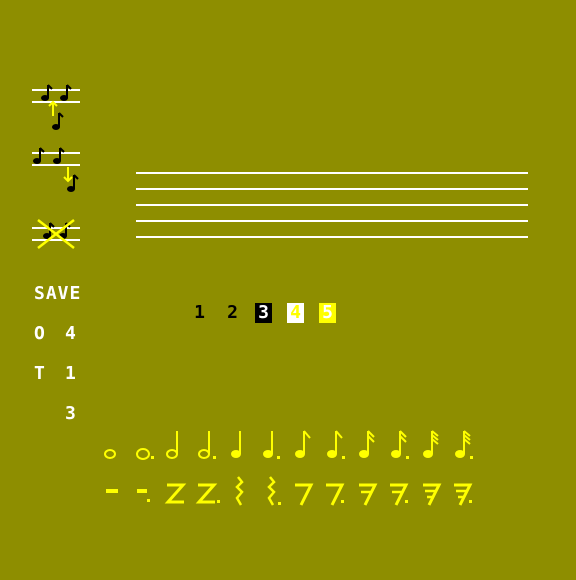 The height and width of the screenshot is (580, 576). Describe the element at coordinates (174, 445) in the screenshot. I see `half-note-icon` at that location.